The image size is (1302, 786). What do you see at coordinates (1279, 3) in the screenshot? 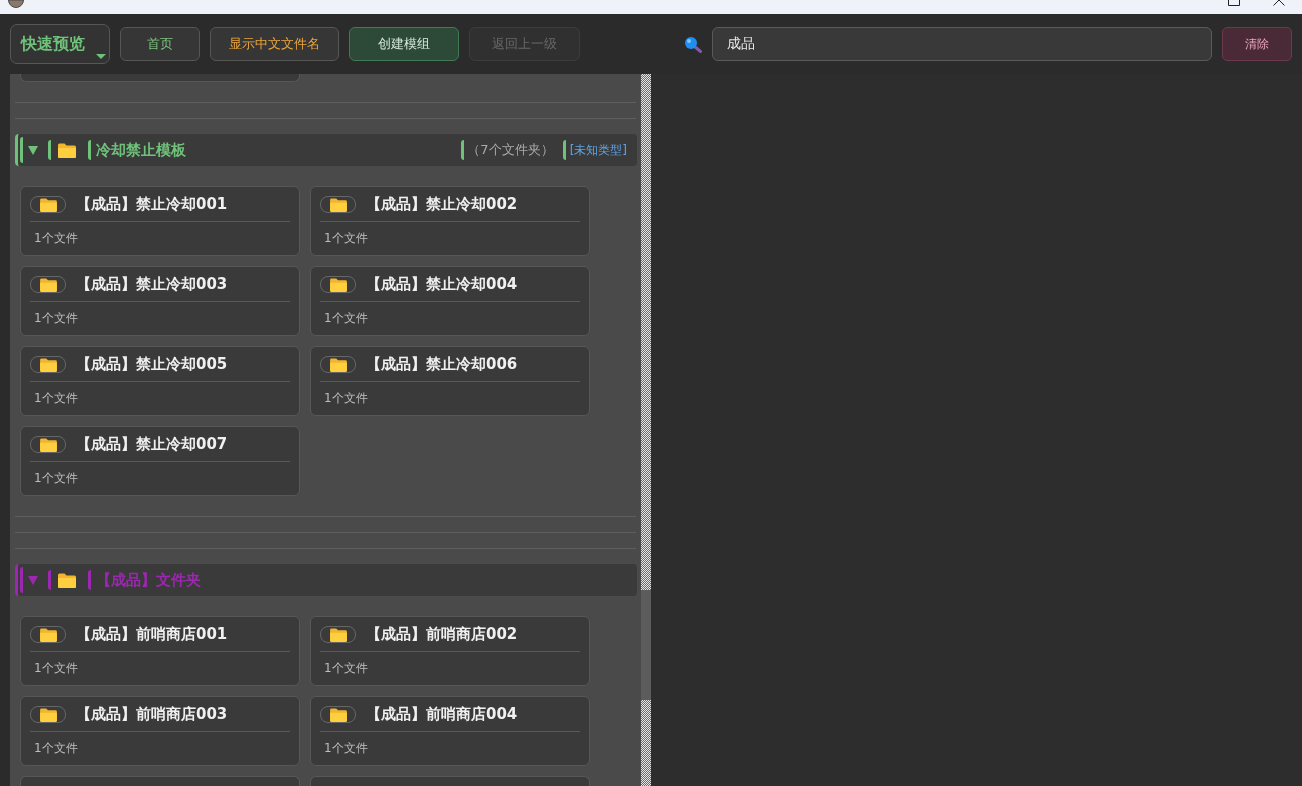
I see `close-icon` at bounding box center [1279, 3].